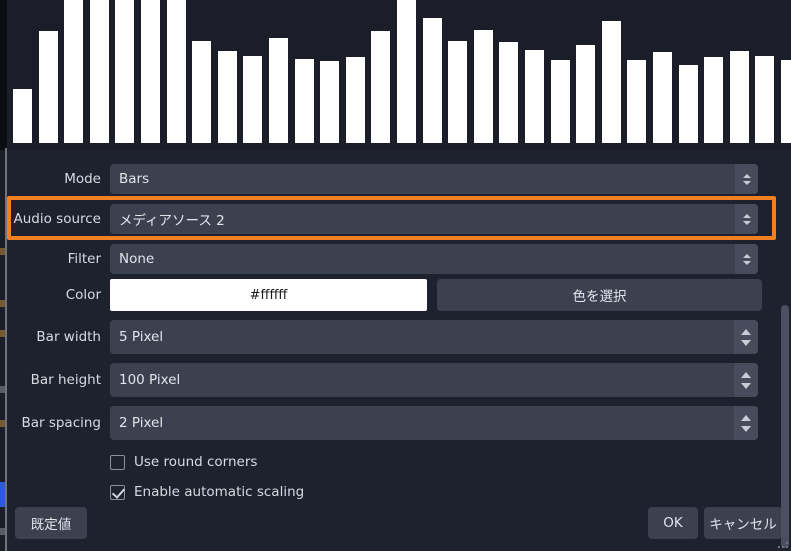 This screenshot has width=791, height=551. I want to click on resize-grip, so click(783, 543).